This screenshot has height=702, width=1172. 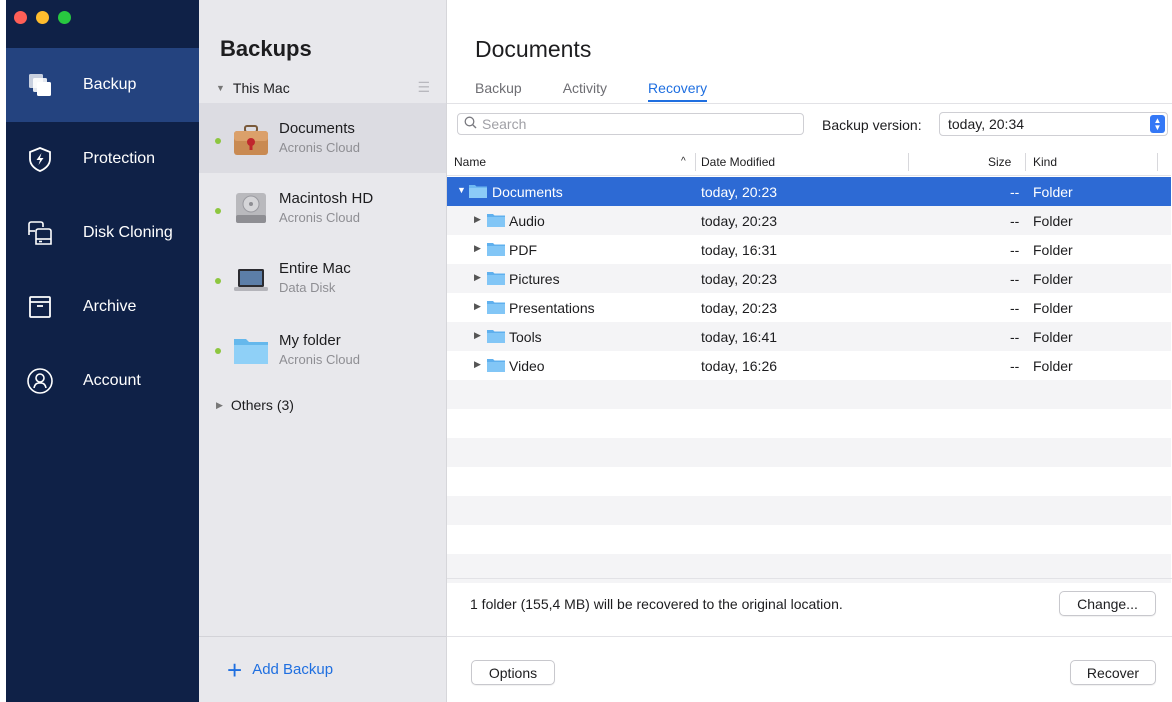 What do you see at coordinates (64, 17) in the screenshot?
I see `zoom-window-button` at bounding box center [64, 17].